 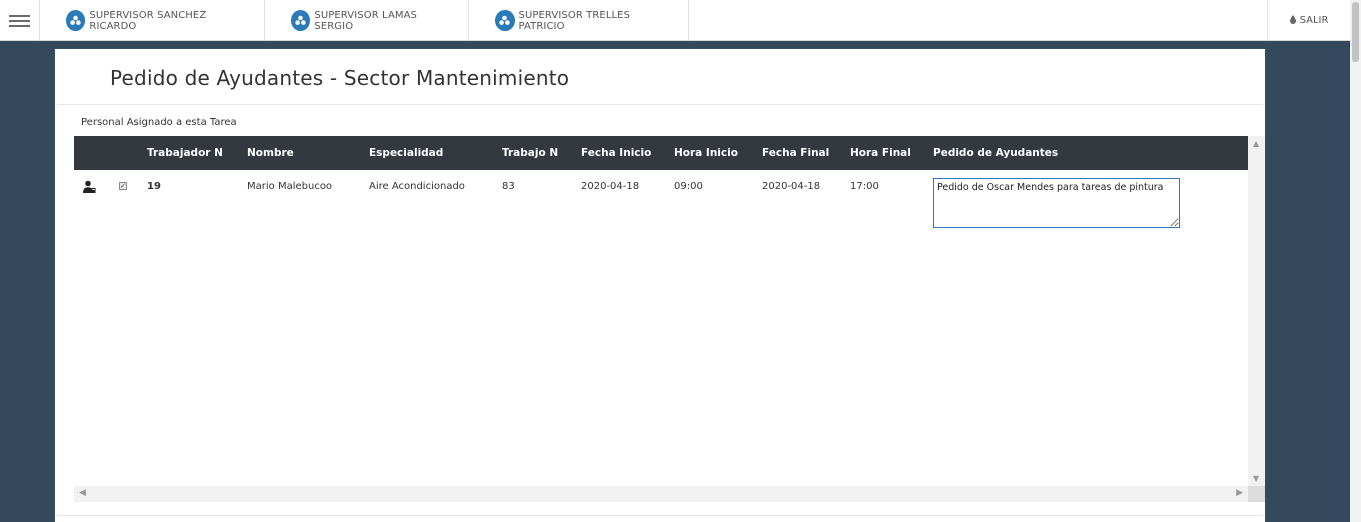 I want to click on scroll-up-icon: ▲, so click(x=1256, y=143).